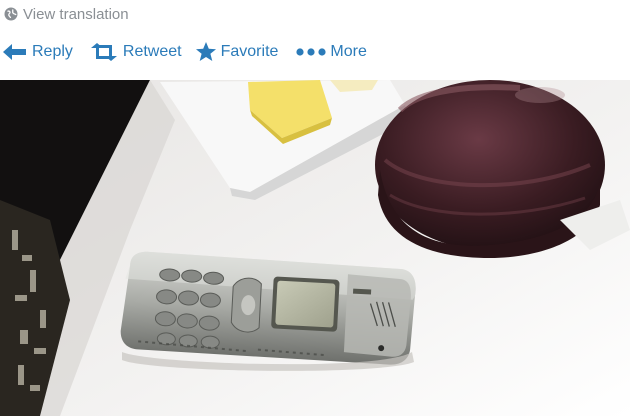 The height and width of the screenshot is (416, 630). Describe the element at coordinates (76, 14) in the screenshot. I see `view-translation-label: View translation` at that location.